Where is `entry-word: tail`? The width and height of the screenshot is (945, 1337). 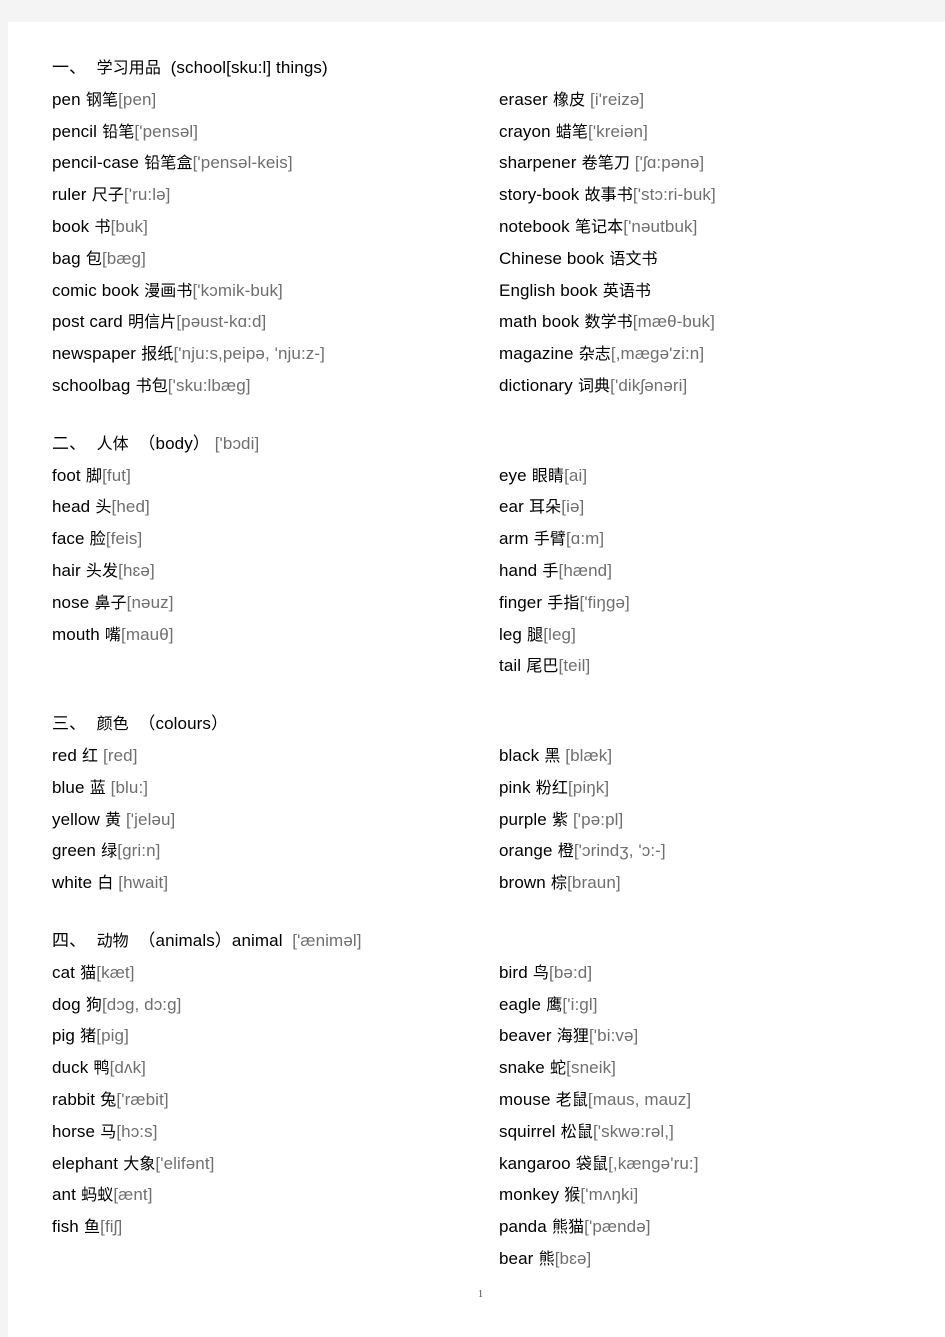
entry-word: tail is located at coordinates (510, 666).